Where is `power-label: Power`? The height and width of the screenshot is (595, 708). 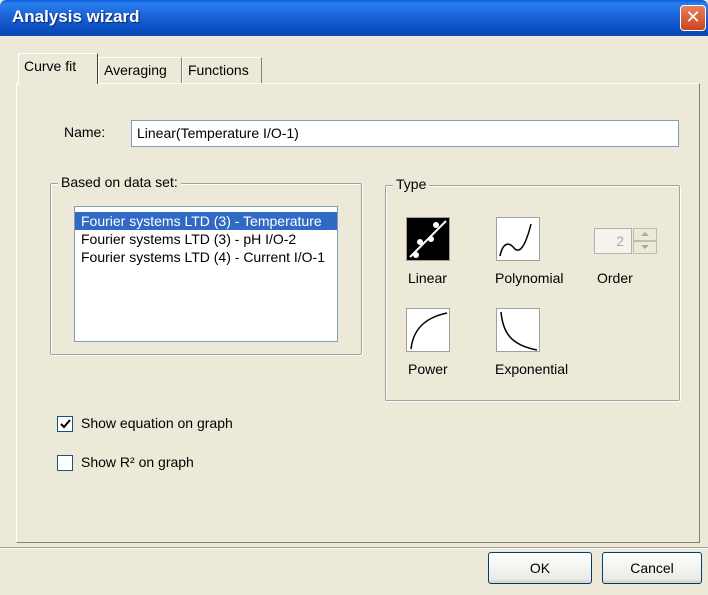 power-label: Power is located at coordinates (428, 369).